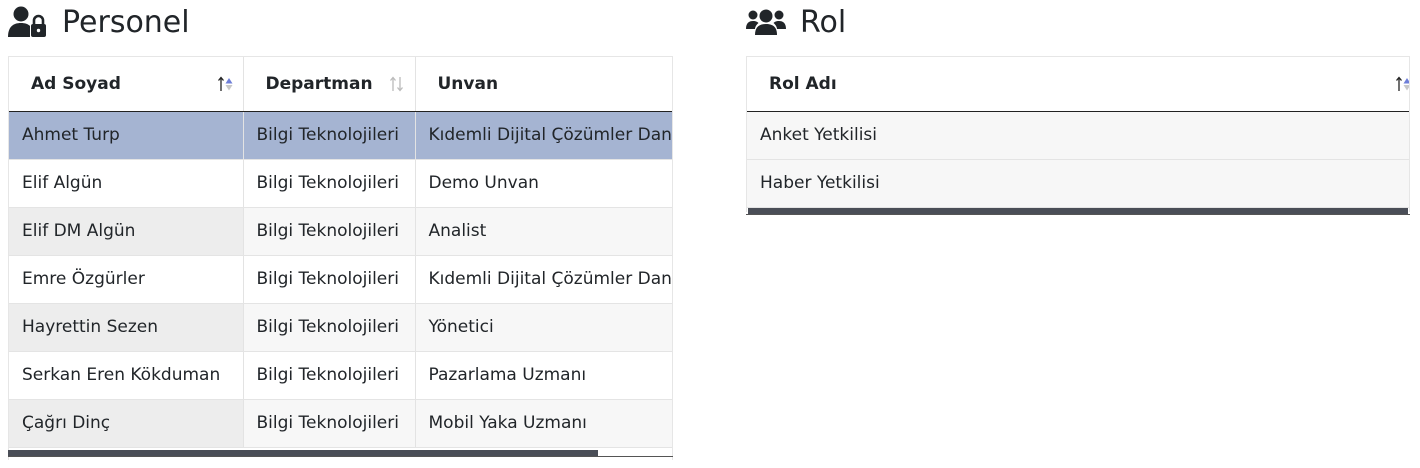 The width and height of the screenshot is (1420, 468). I want to click on cell-ad-soyad: Hayrettin Sezen, so click(126, 327).